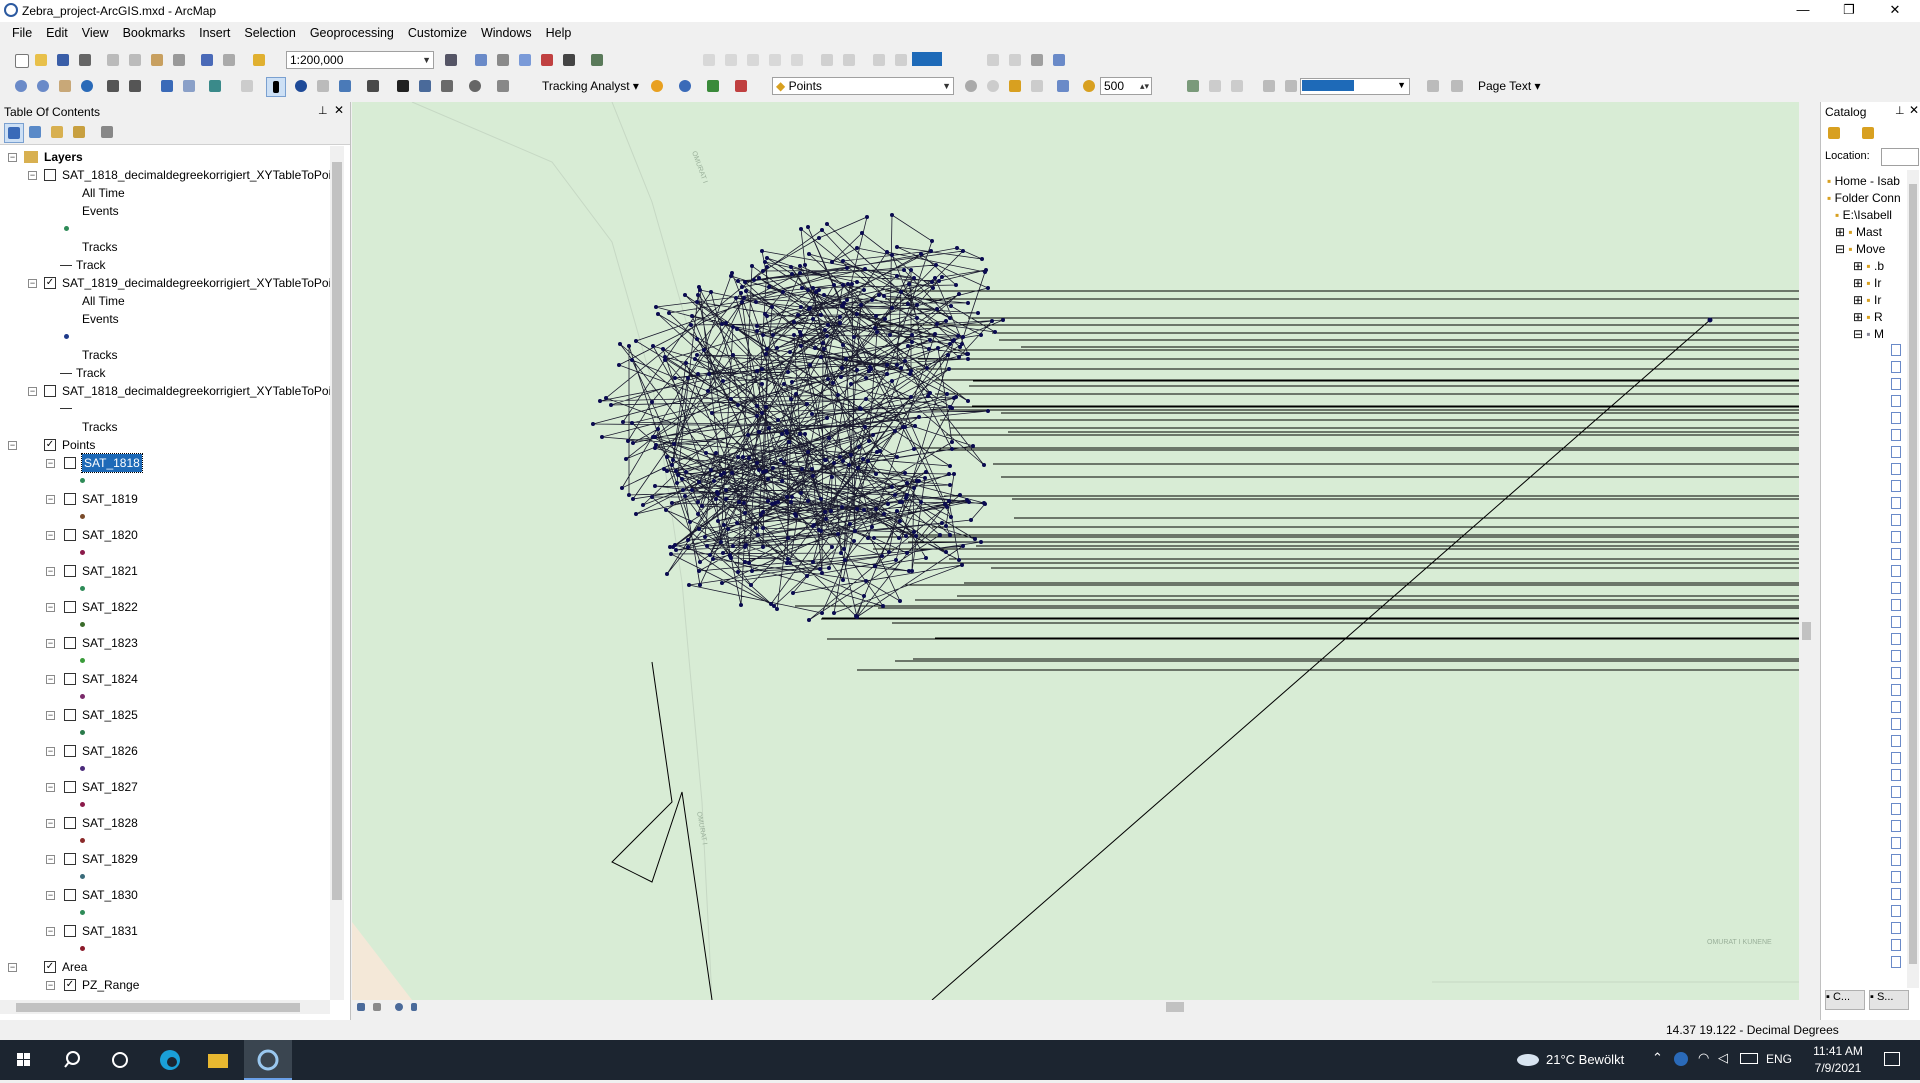 The height and width of the screenshot is (1083, 1920). Describe the element at coordinates (107, 132) in the screenshot. I see `options-icon` at that location.